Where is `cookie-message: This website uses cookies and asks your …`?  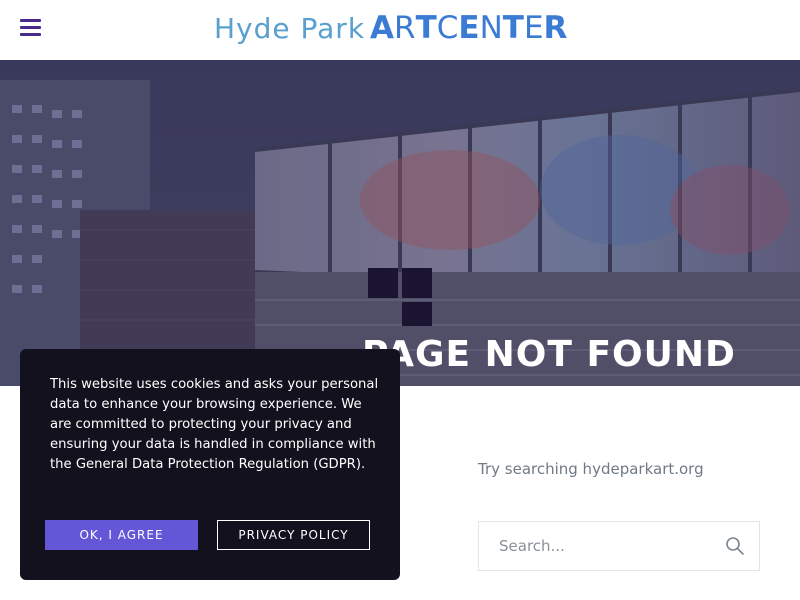
cookie-message: This website uses cookies and asks your … is located at coordinates (214, 424).